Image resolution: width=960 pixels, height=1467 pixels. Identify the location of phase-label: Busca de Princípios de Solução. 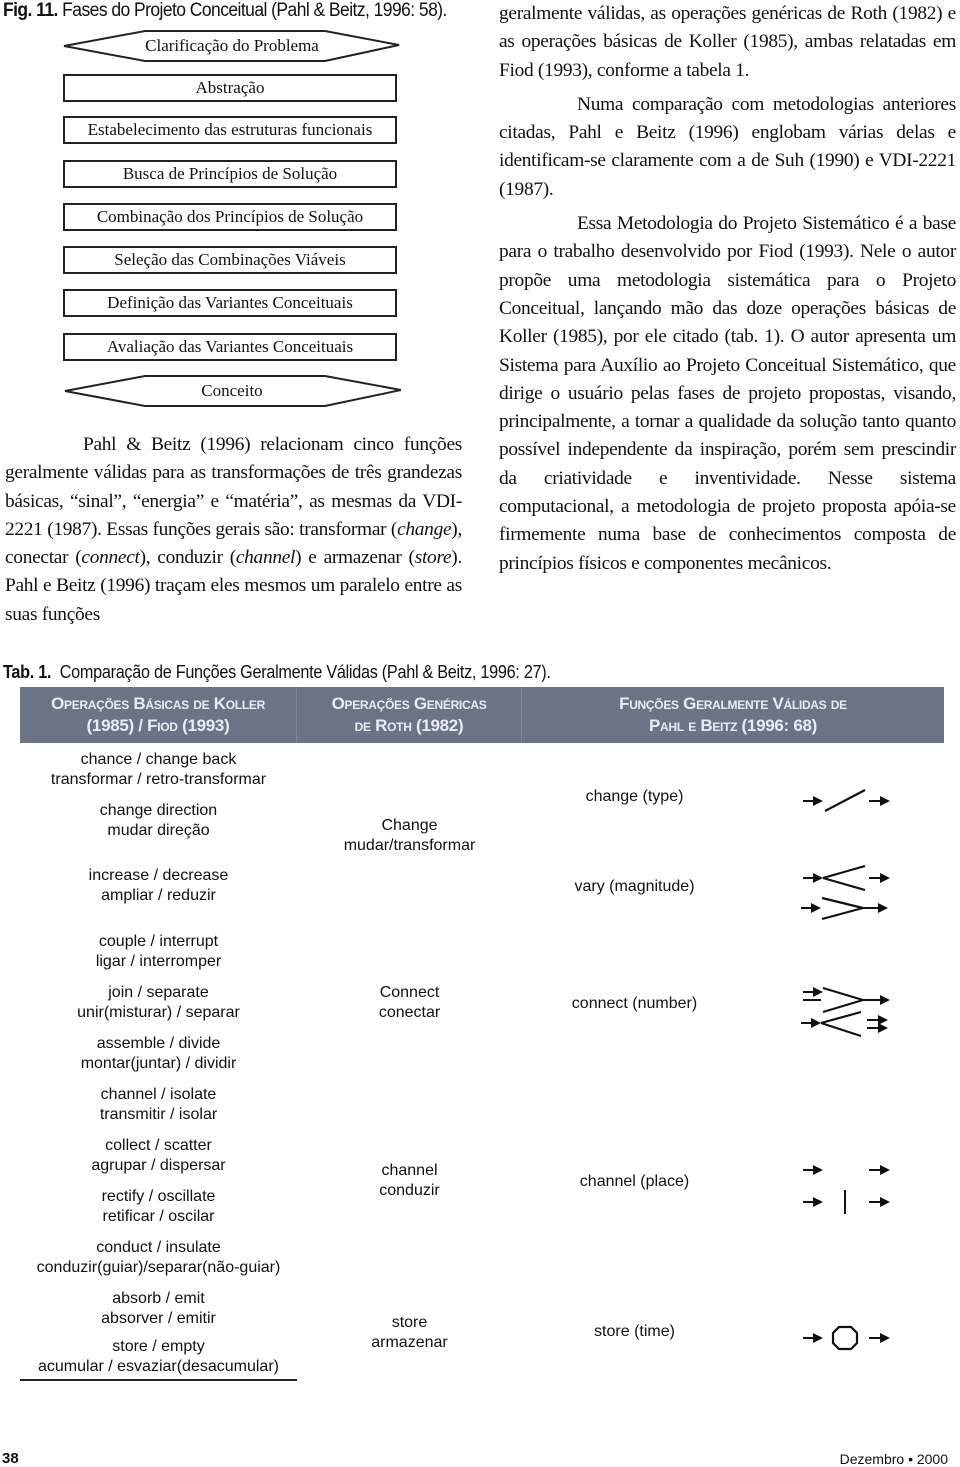
(230, 173).